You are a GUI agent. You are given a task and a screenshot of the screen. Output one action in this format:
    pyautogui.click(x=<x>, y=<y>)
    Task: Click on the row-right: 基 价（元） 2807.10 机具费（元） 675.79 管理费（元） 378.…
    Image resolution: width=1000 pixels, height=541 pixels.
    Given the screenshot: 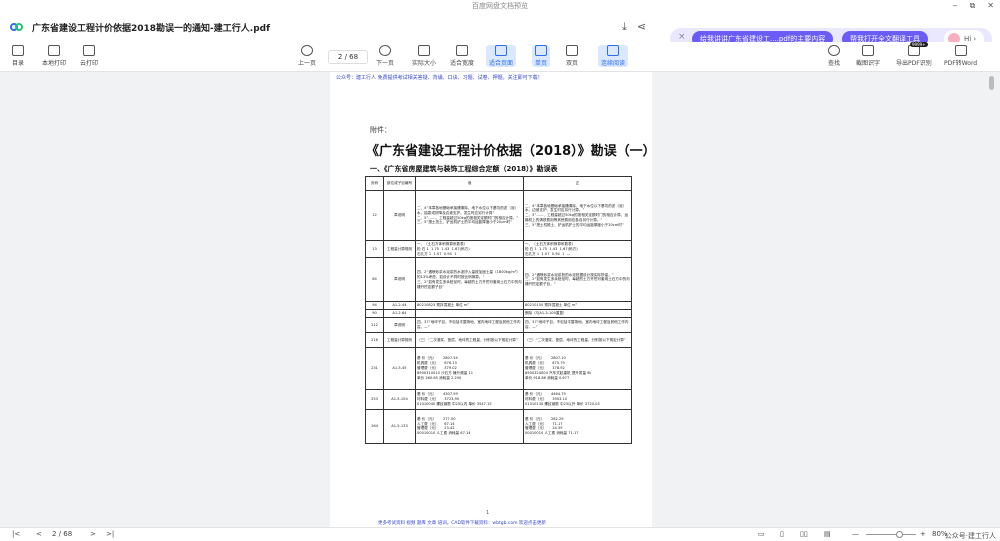 What is the action you would take?
    pyautogui.click(x=577, y=368)
    